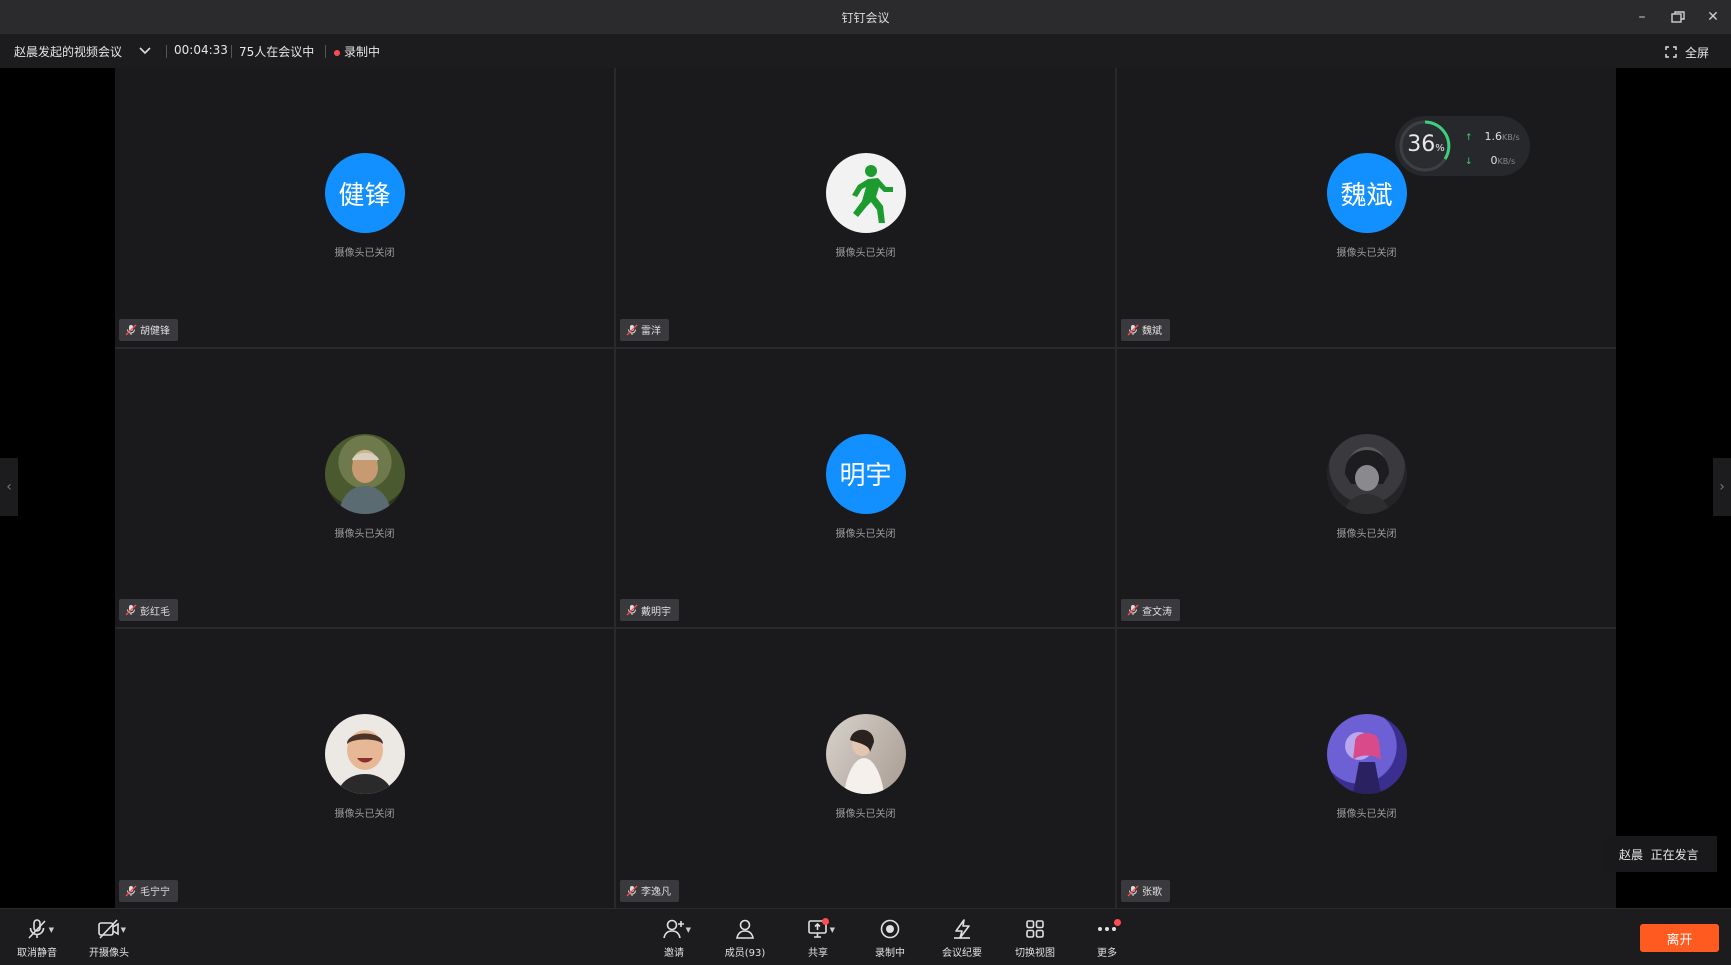  Describe the element at coordinates (1631, 854) in the screenshot. I see `speaker-name: 赵晨` at that location.